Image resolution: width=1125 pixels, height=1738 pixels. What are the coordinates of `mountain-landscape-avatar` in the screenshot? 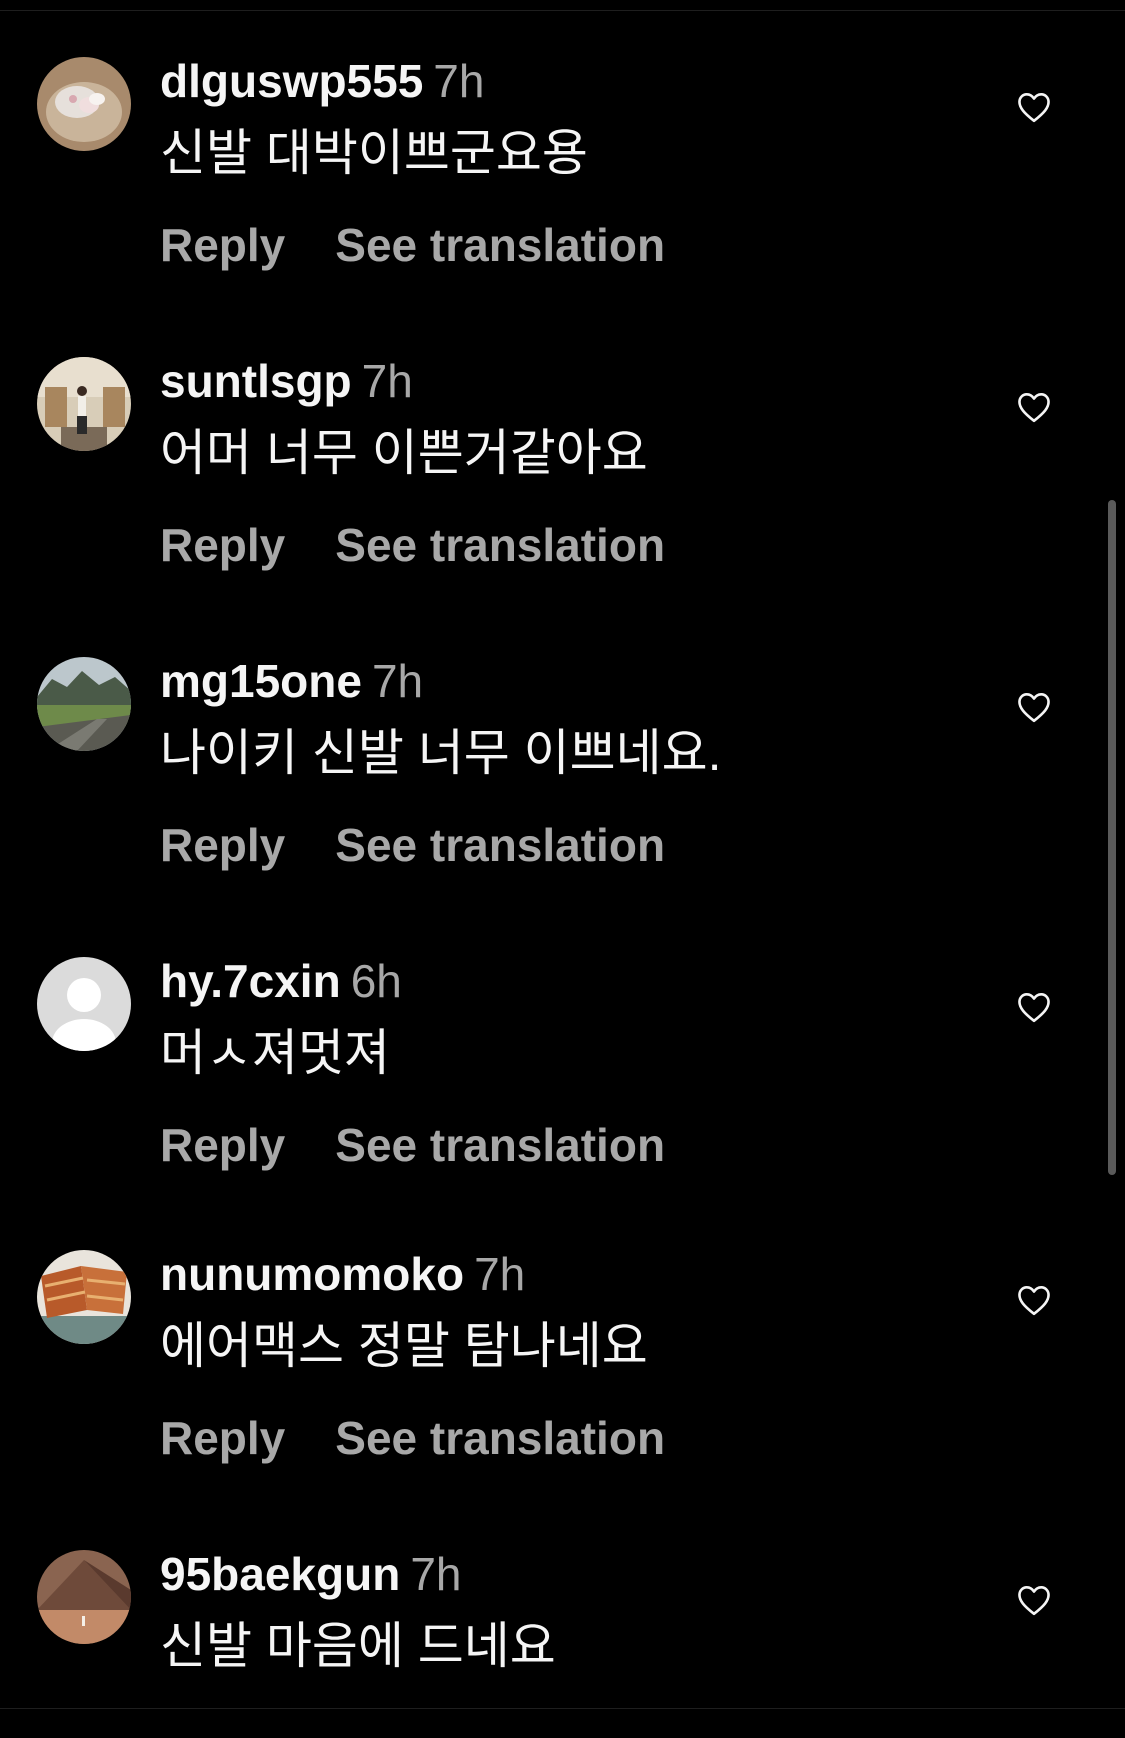 It's located at (84, 704).